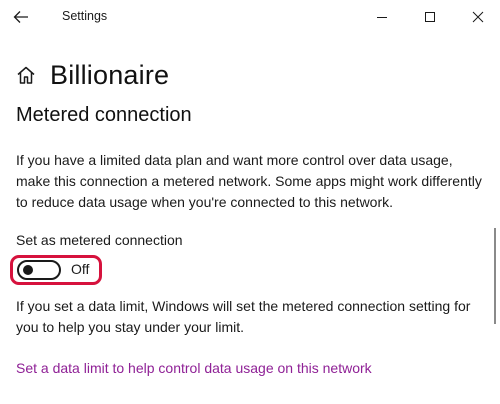 Image resolution: width=500 pixels, height=404 pixels. I want to click on title-bar: Settings, so click(250, 17).